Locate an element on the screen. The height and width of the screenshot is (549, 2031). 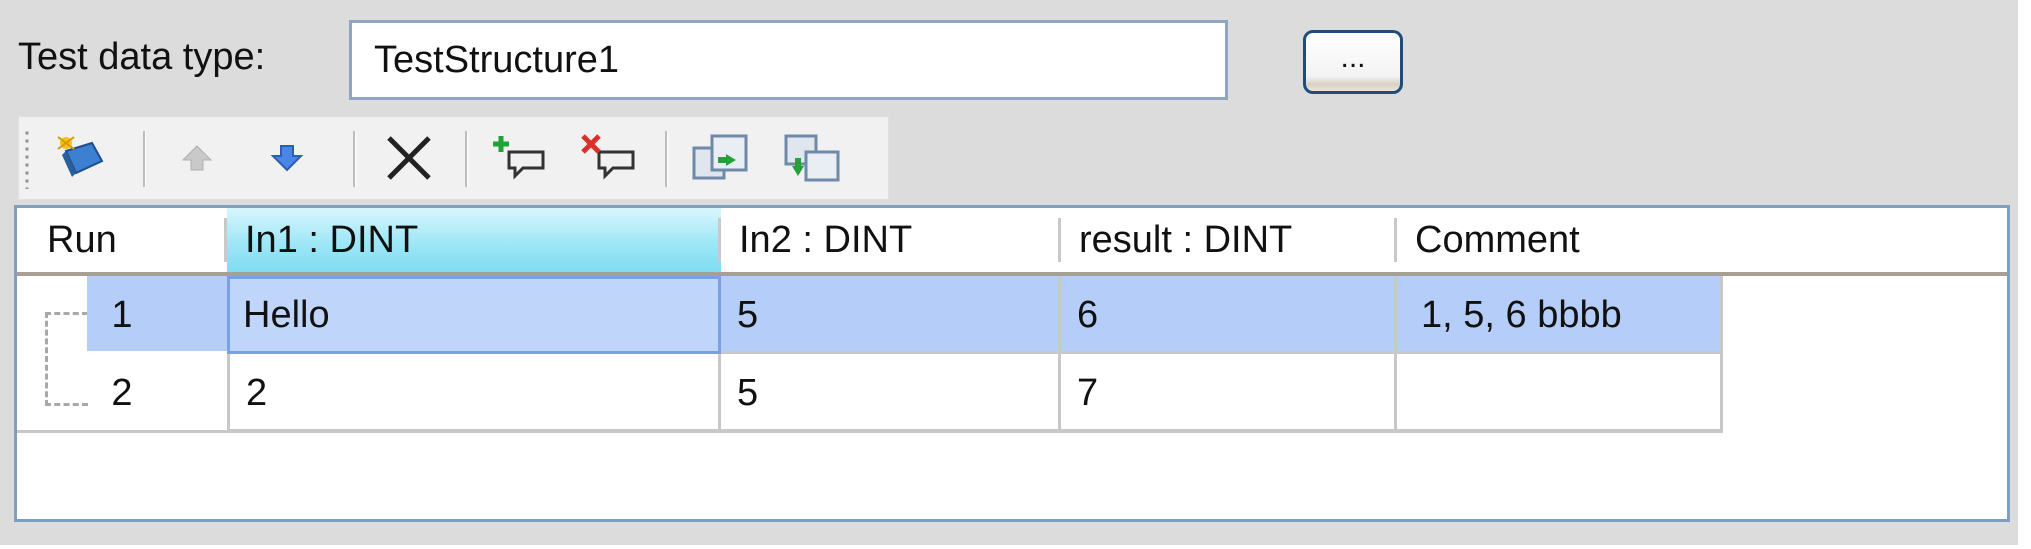
cell-comment: 1, 5, 6 bbbb is located at coordinates (1560, 315).